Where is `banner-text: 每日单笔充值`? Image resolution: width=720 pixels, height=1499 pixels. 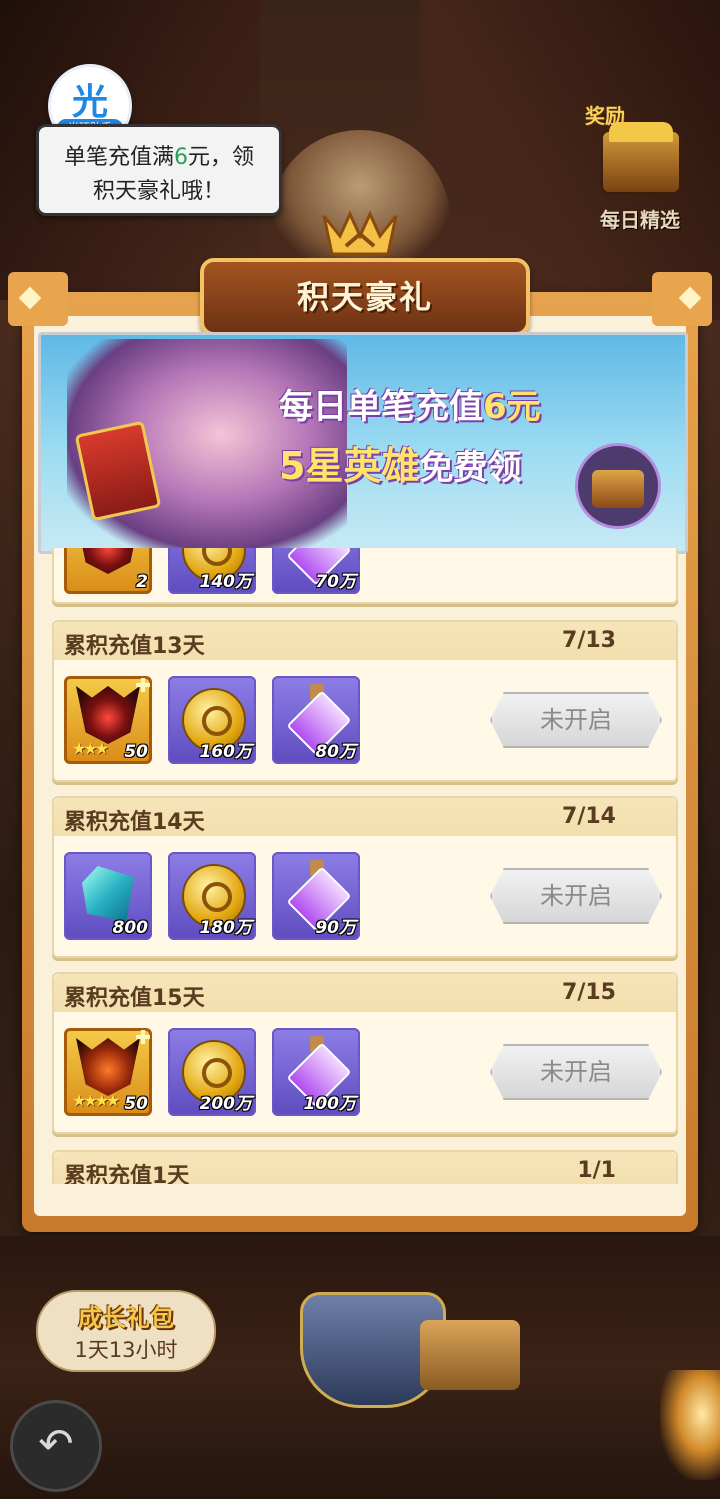 banner-text: 每日单笔充值 is located at coordinates (381, 407).